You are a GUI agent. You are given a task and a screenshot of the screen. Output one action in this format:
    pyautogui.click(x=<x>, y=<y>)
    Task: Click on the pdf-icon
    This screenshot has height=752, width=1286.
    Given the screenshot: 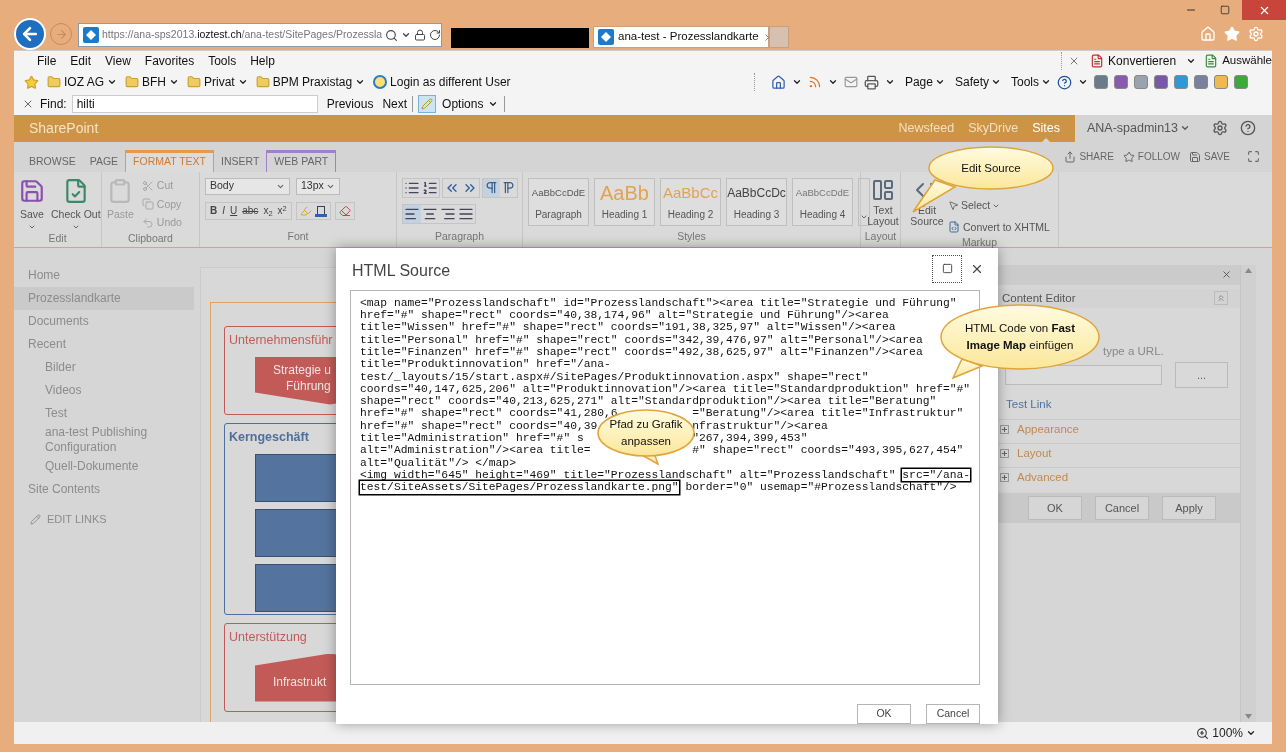 What is the action you would take?
    pyautogui.click(x=1097, y=61)
    